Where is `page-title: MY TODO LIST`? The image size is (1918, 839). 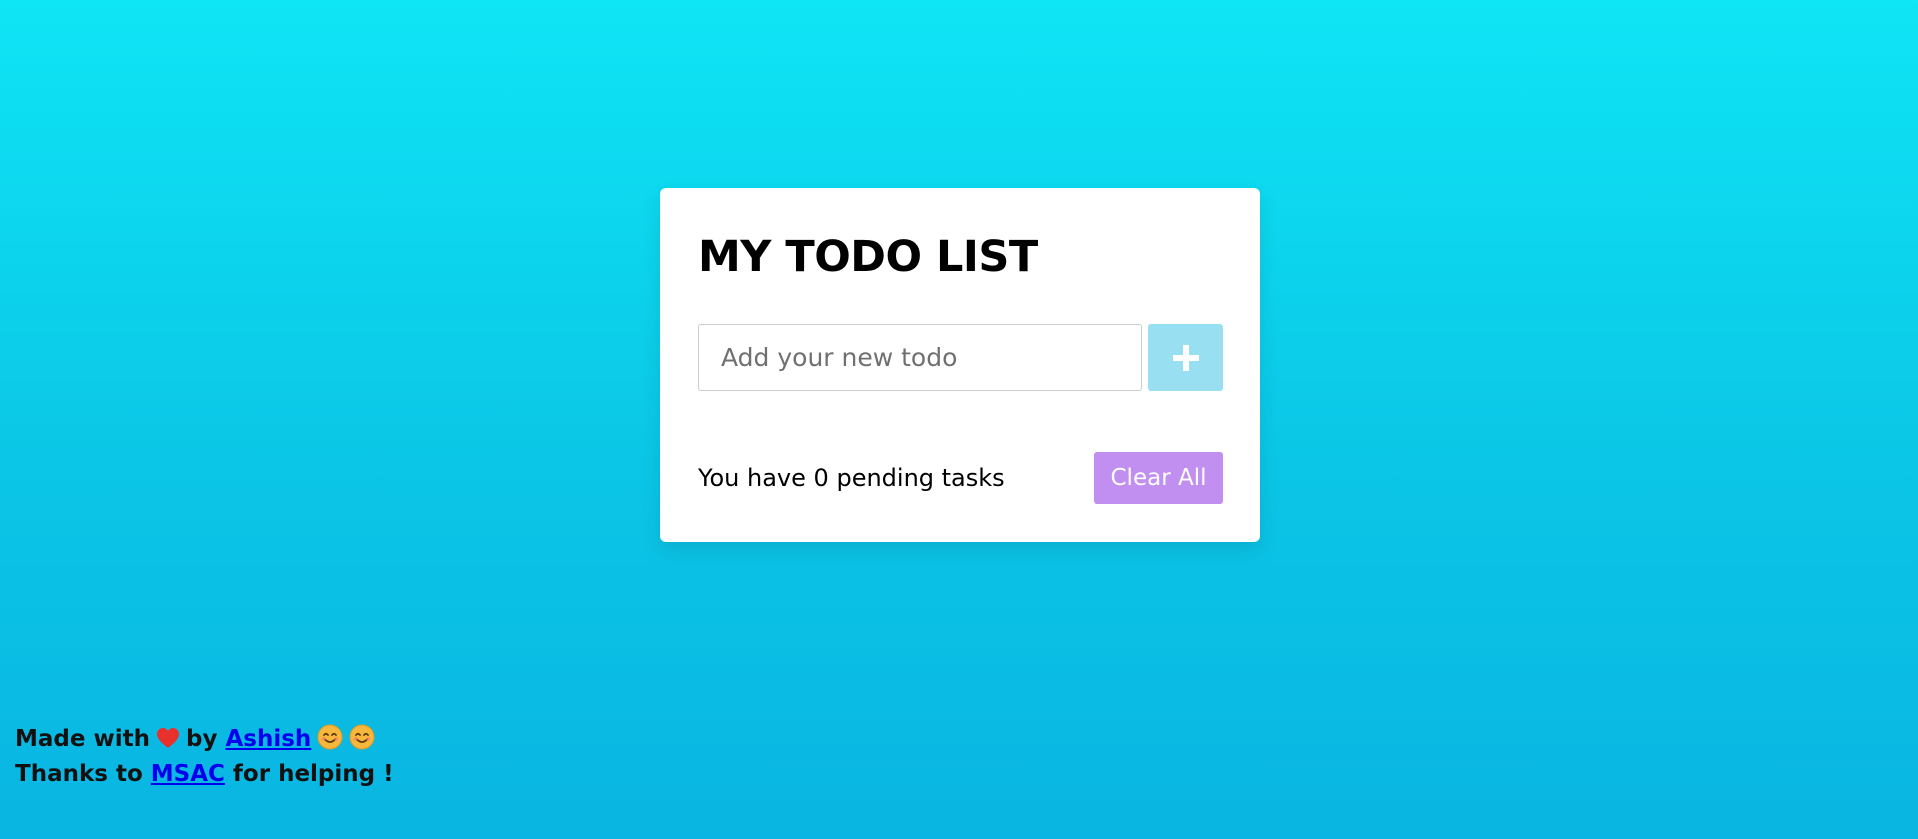 page-title: MY TODO LIST is located at coordinates (868, 257).